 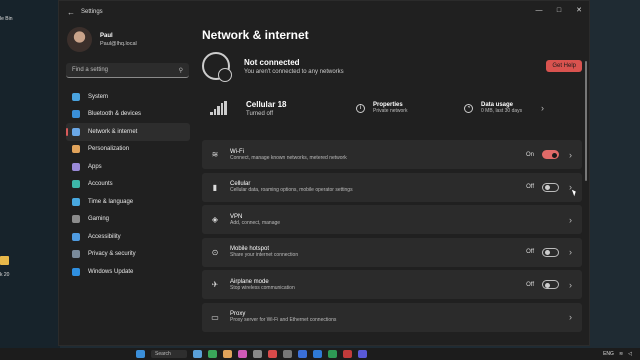 I want to click on system-tray: ENG ≋ ◁, so click(x=617, y=354).